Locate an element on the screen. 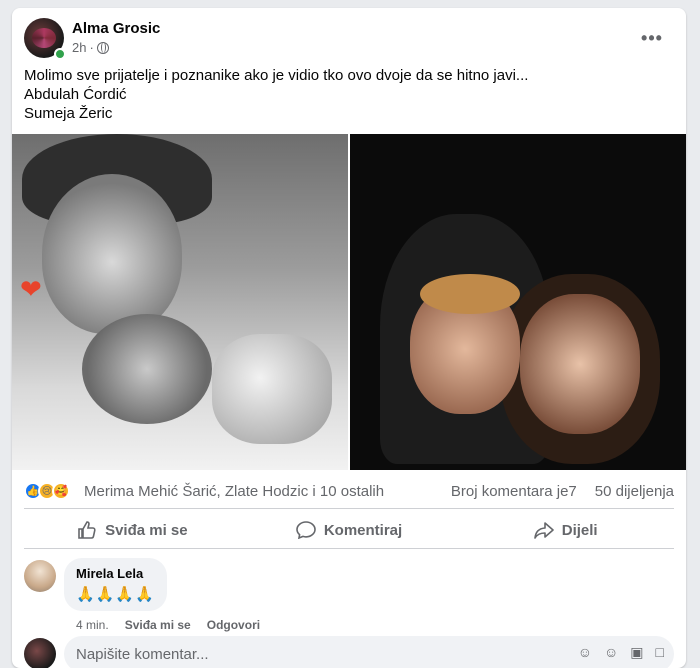  reaction-icons: 👍 😢 🥰 is located at coordinates (47, 491).